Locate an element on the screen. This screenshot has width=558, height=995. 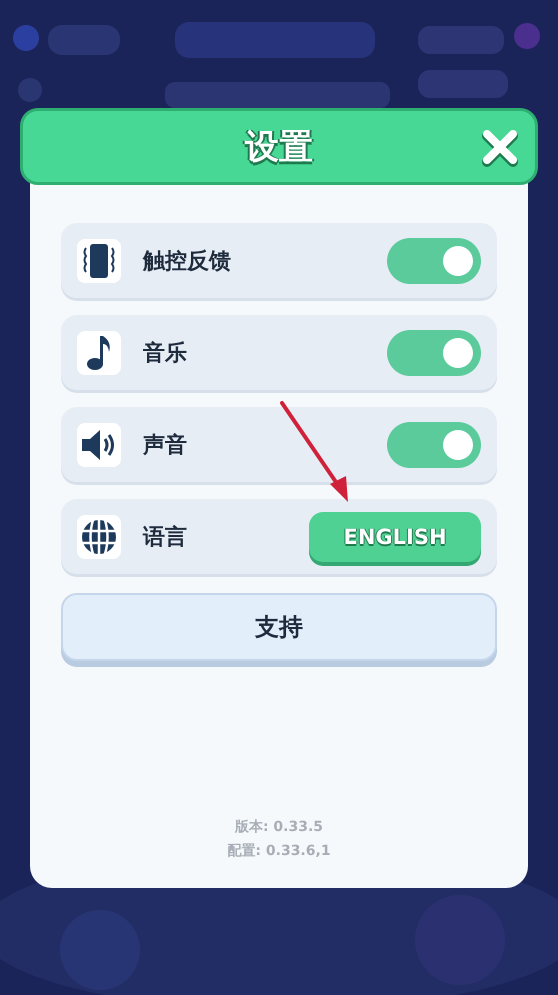
setting-label: 声音 is located at coordinates (165, 446).